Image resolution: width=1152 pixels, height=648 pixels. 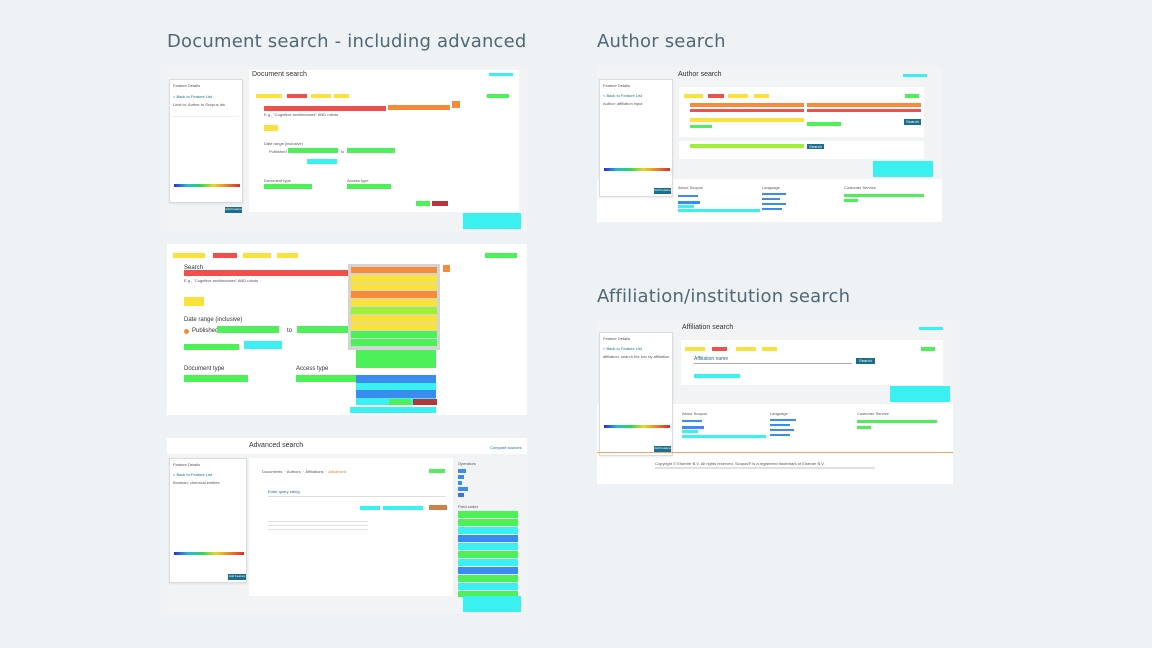 I want to click on date-select-zoom, so click(x=263, y=345).